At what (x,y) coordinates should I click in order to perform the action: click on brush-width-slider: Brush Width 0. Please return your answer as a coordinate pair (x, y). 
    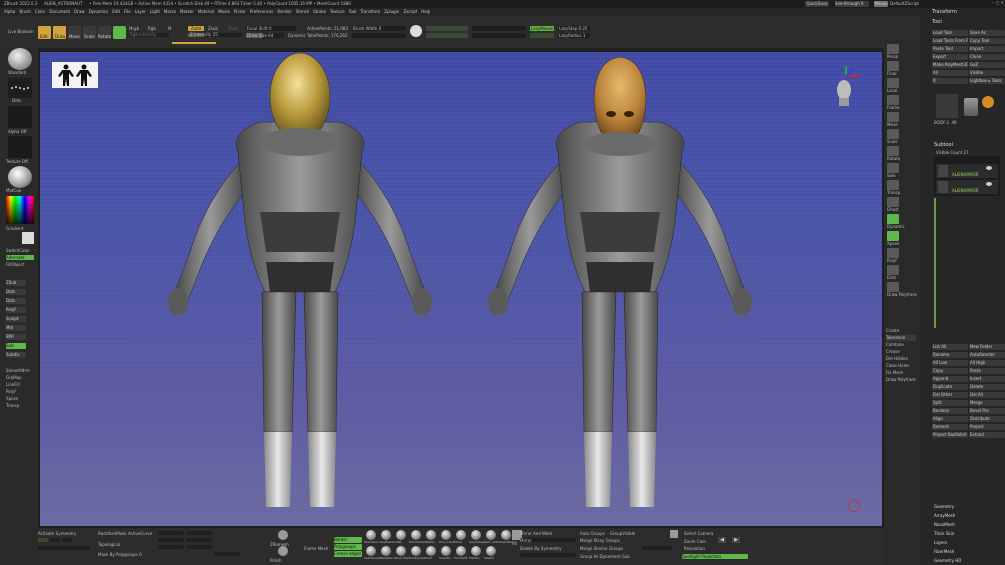
    Looking at the image, I should click on (379, 28).